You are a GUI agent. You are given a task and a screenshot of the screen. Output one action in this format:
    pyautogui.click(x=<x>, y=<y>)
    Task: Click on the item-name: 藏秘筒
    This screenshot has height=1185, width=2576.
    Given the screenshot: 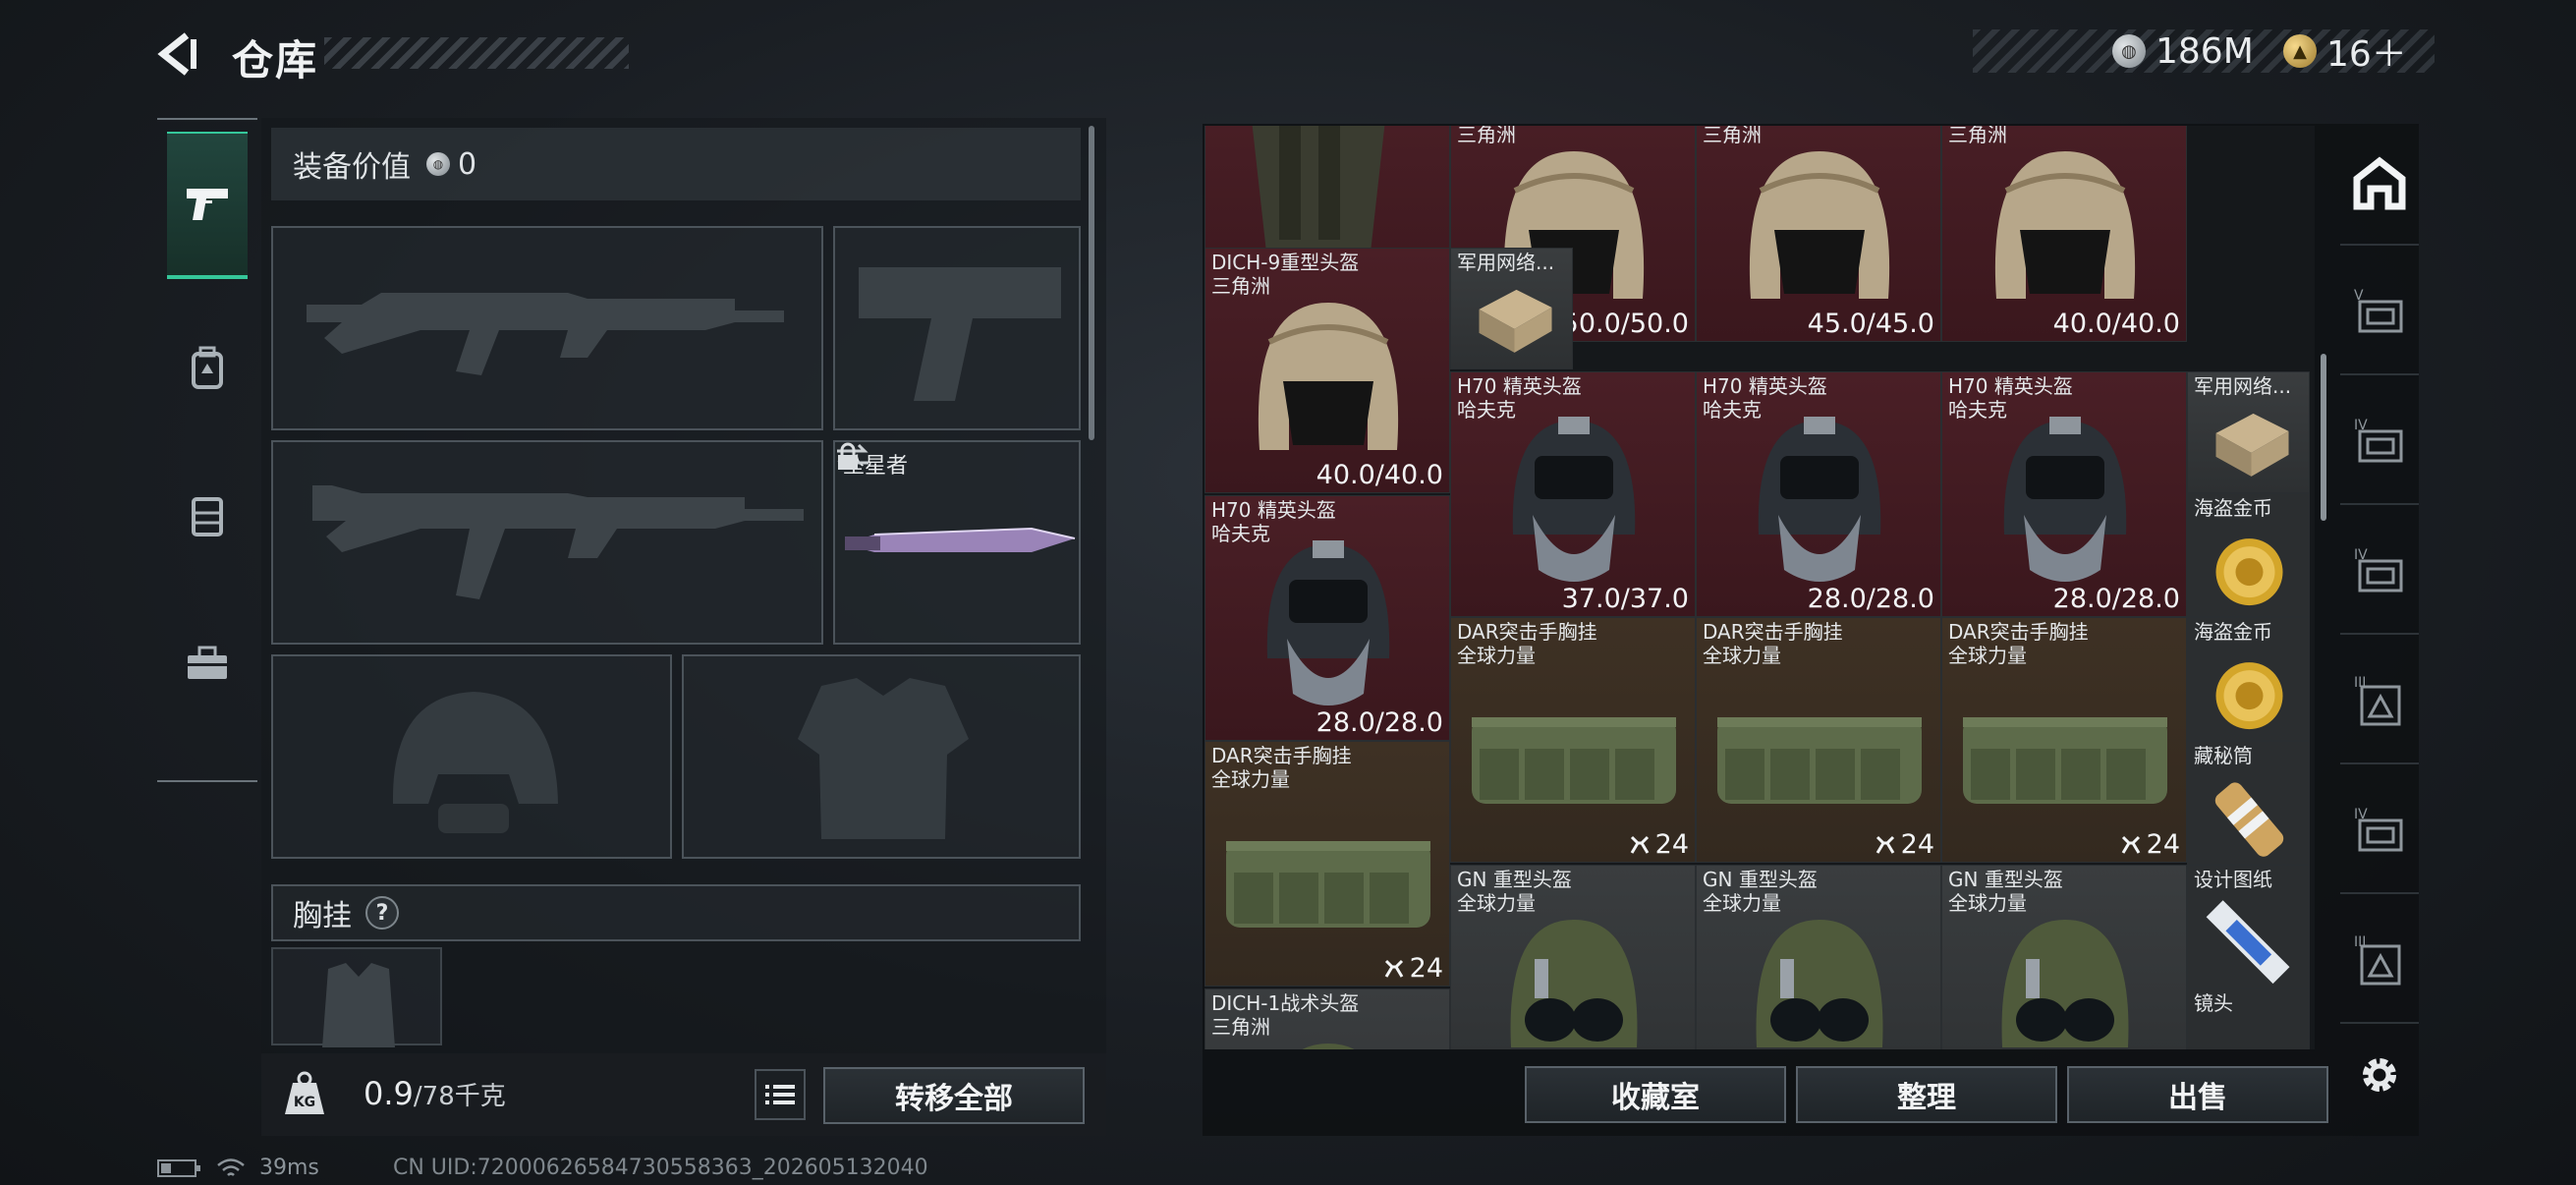 What is the action you would take?
    pyautogui.click(x=2223, y=755)
    